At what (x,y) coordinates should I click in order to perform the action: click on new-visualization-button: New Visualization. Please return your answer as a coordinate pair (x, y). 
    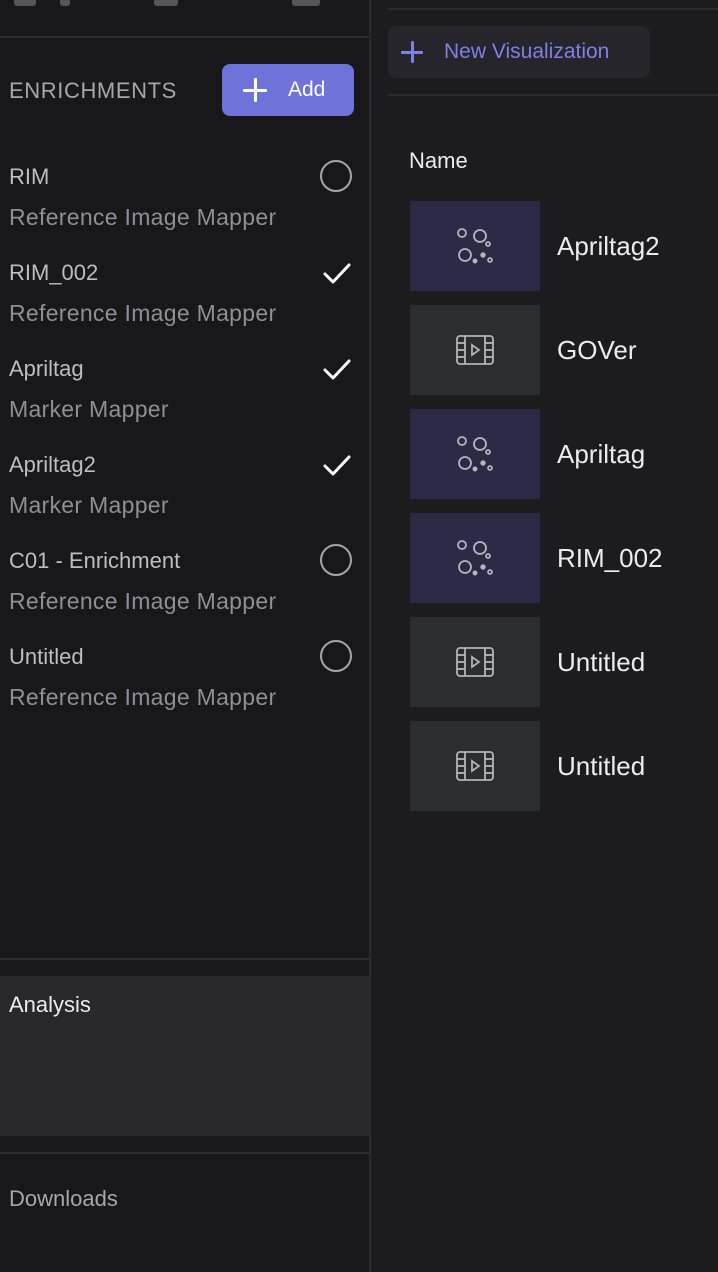
    Looking at the image, I should click on (519, 52).